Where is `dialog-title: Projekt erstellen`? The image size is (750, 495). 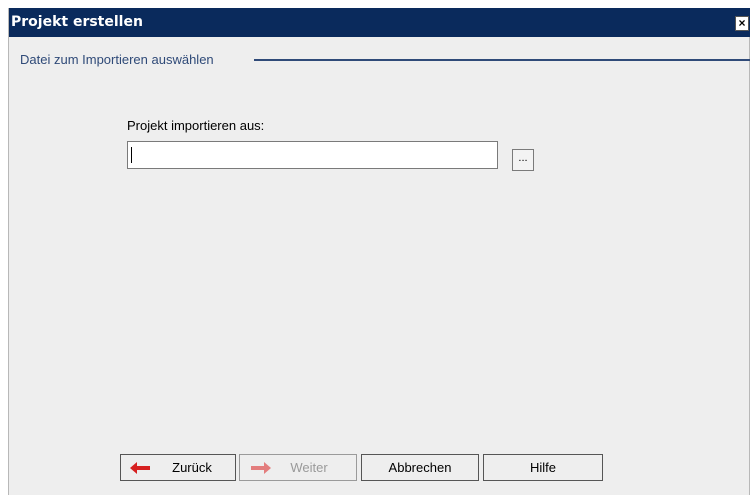 dialog-title: Projekt erstellen is located at coordinates (77, 22).